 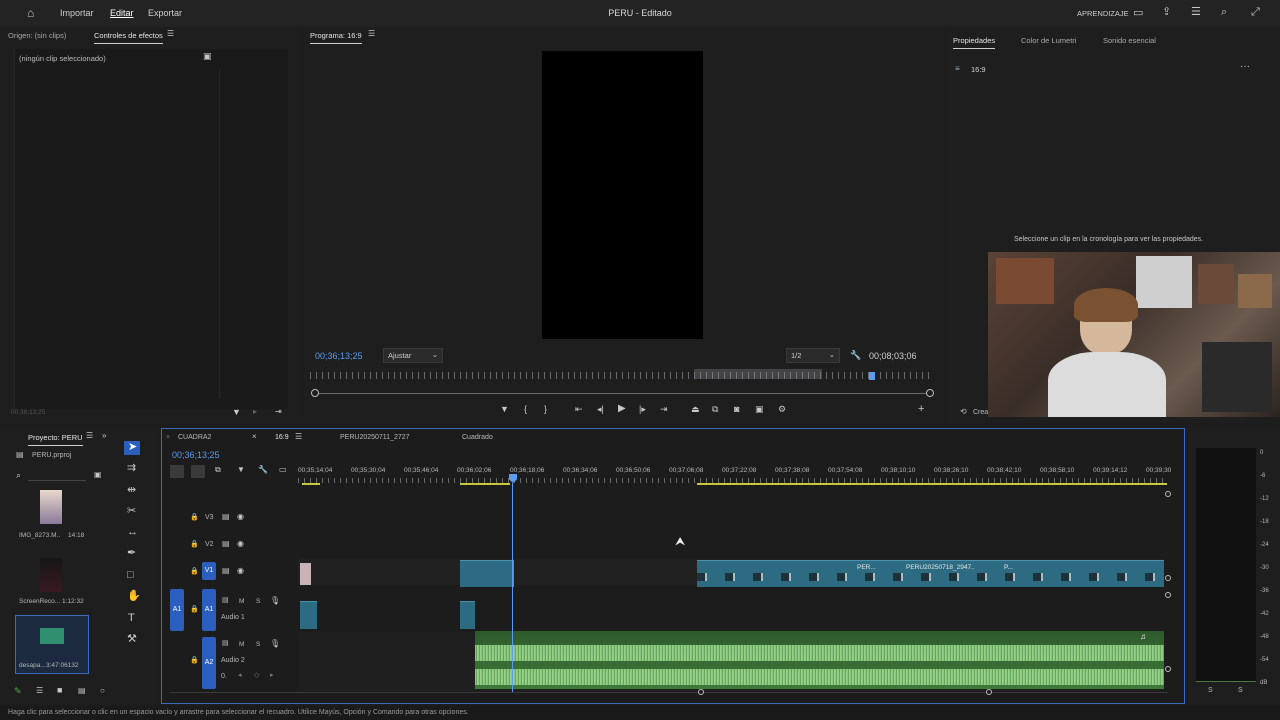 What do you see at coordinates (375, 437) in the screenshot?
I see `tab-peru-sequence: PERU20250711_2727` at bounding box center [375, 437].